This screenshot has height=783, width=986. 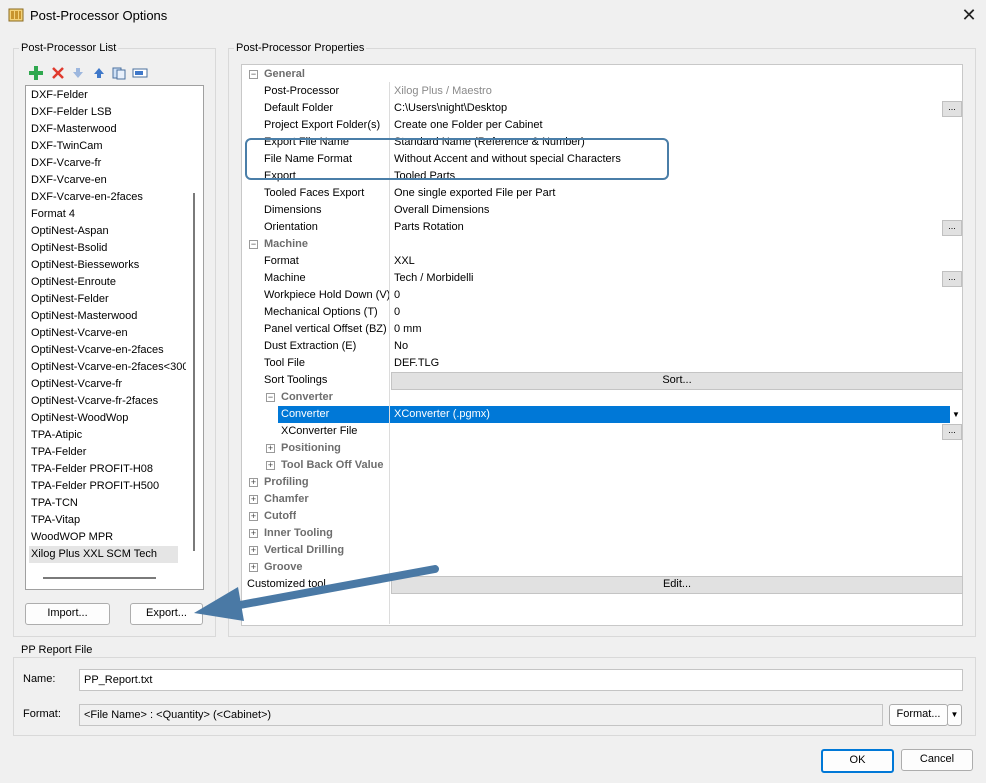 I want to click on list-item: OptiNest-Vcarve-en, so click(x=108, y=333).